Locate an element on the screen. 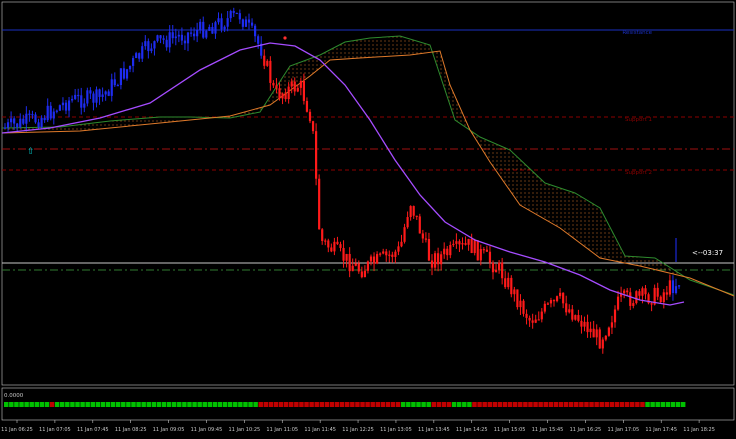 The width and height of the screenshot is (736, 439). level-label-1: Support 1 is located at coordinates (638, 120).